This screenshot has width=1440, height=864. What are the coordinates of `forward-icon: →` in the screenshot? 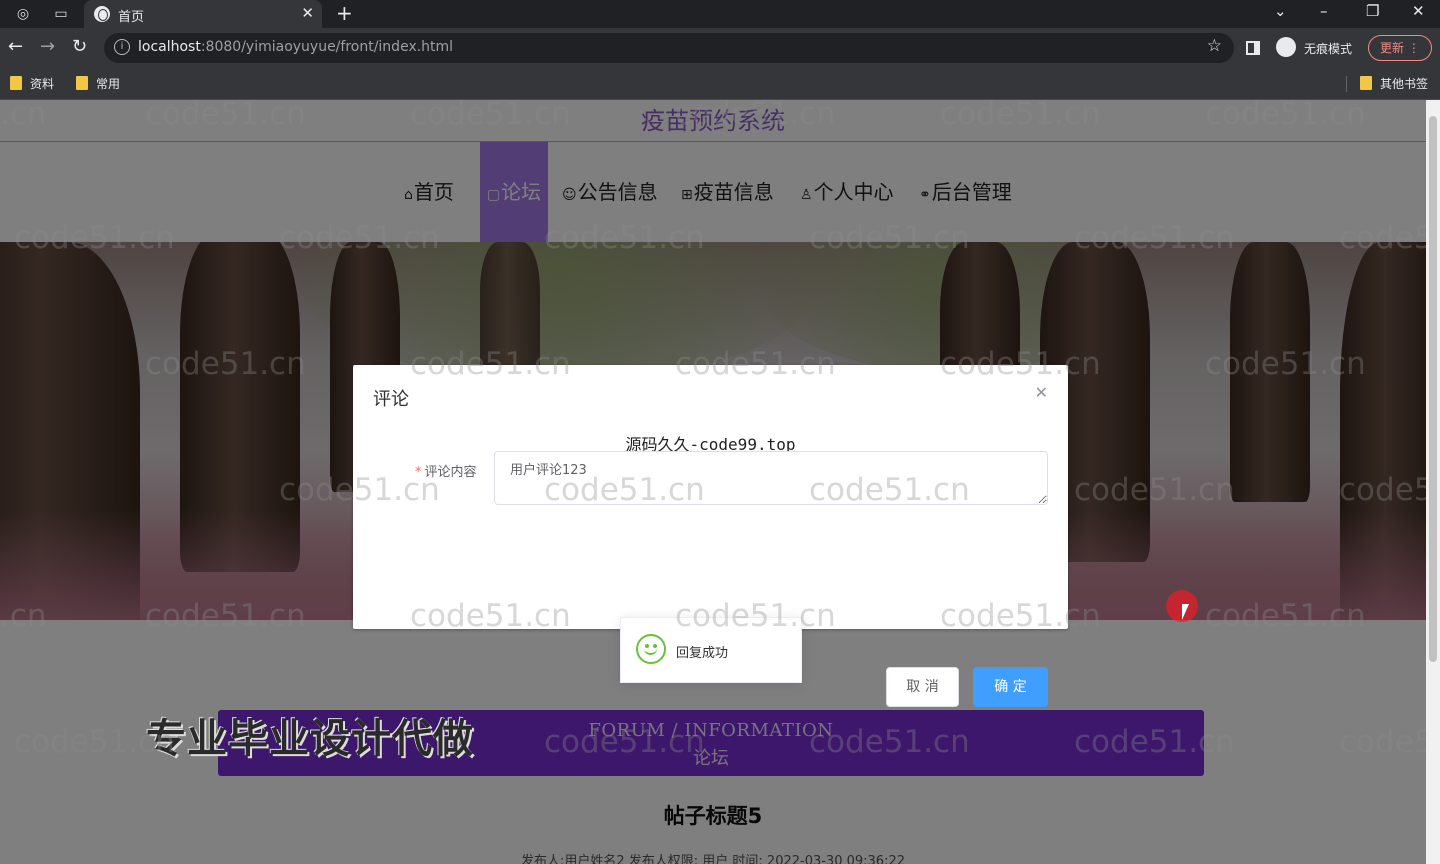 It's located at (47, 46).